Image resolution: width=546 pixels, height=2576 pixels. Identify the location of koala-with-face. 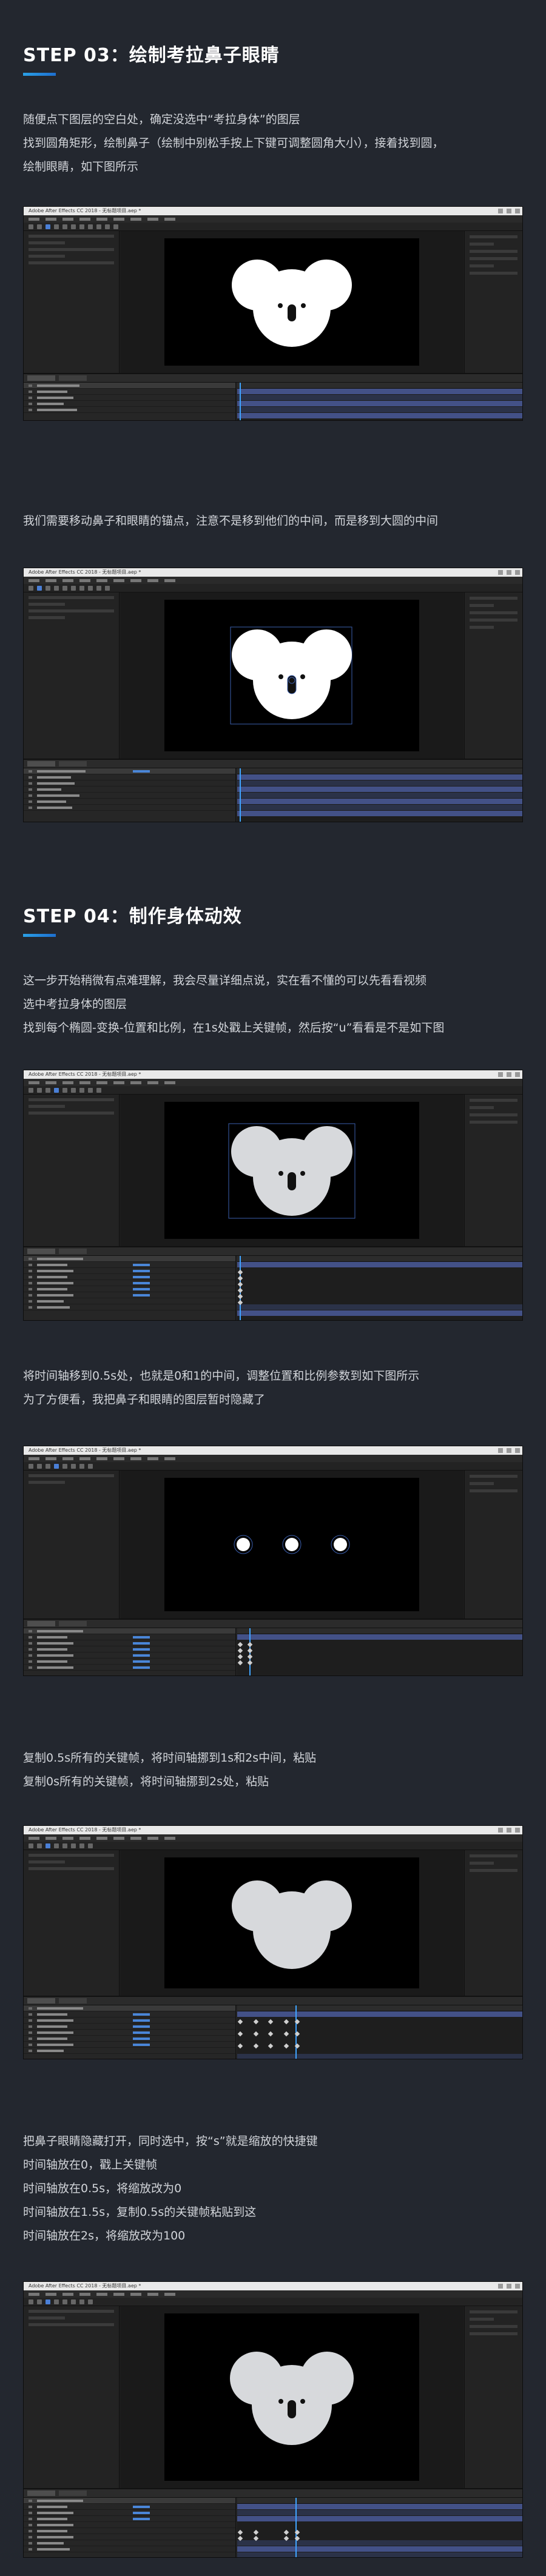
(292, 302).